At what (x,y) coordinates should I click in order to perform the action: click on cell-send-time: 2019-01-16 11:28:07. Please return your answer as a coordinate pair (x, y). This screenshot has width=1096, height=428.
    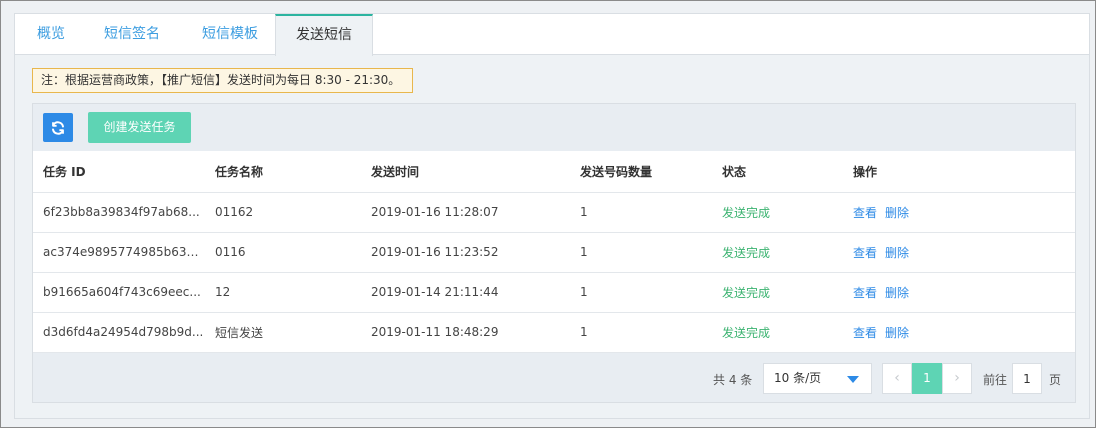
    Looking at the image, I should click on (465, 212).